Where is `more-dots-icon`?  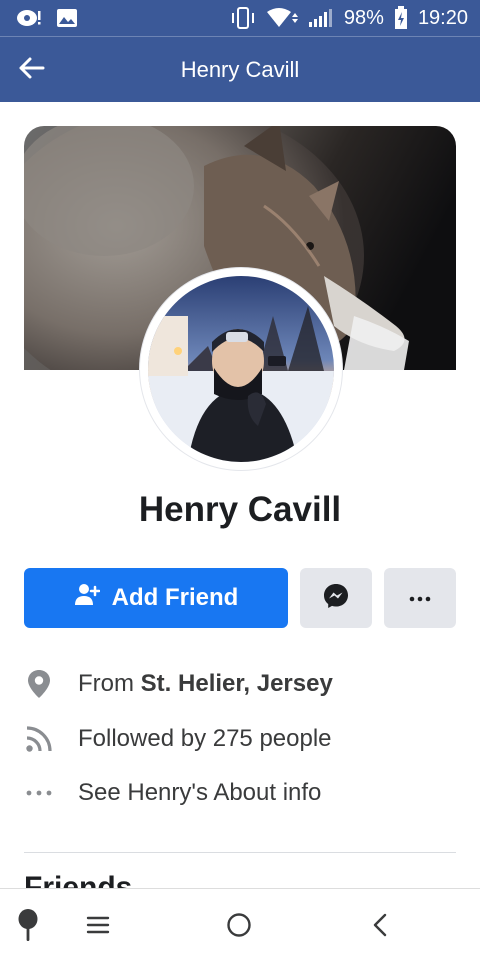
more-dots-icon is located at coordinates (420, 598).